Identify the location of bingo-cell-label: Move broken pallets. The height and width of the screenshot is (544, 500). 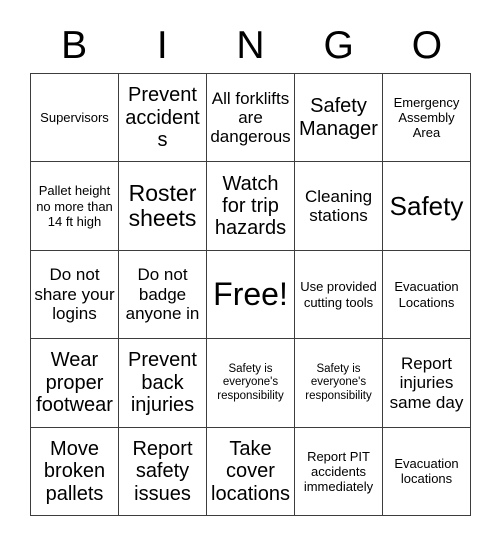
(74, 471).